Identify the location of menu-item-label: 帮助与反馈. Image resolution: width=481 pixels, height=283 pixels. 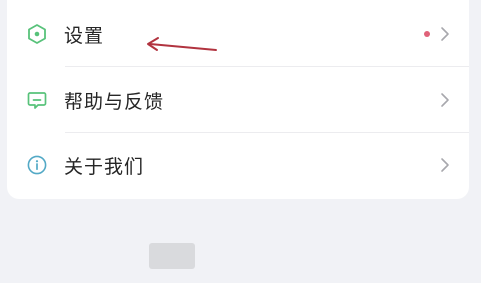
(114, 101).